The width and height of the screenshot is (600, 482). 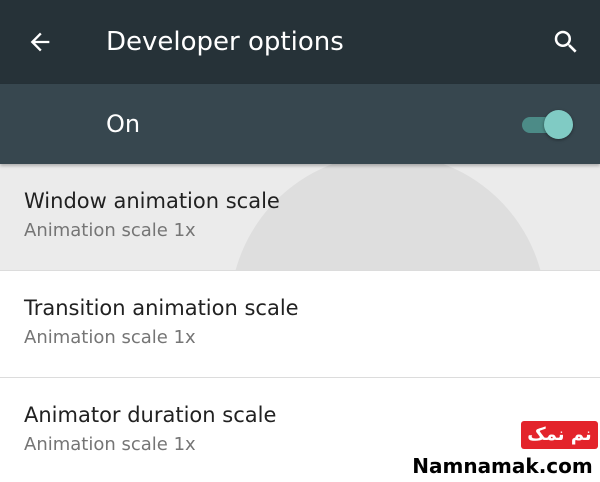 I want to click on search-icon, so click(x=565, y=41).